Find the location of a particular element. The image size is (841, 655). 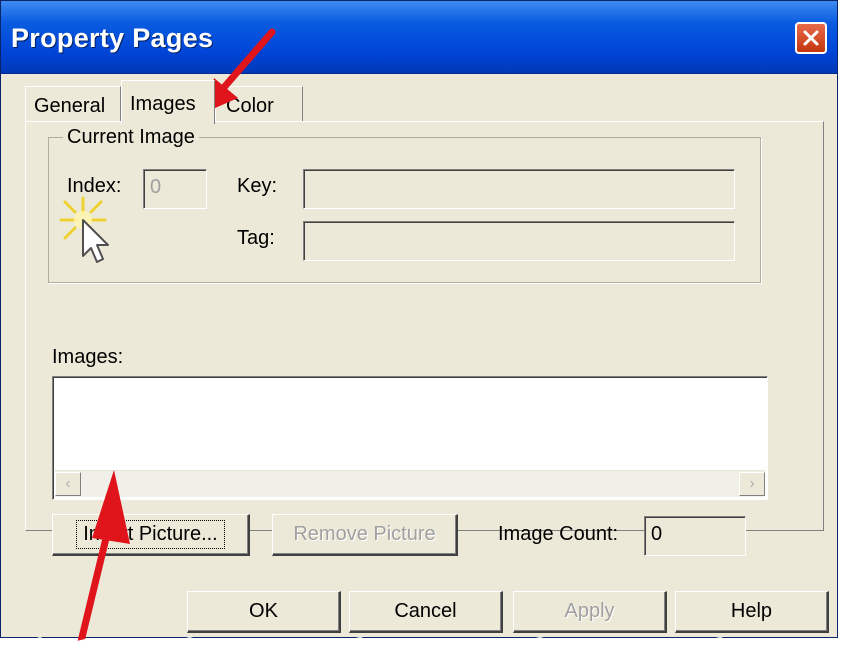

image-count-label-text: Image Count: is located at coordinates (558, 534).